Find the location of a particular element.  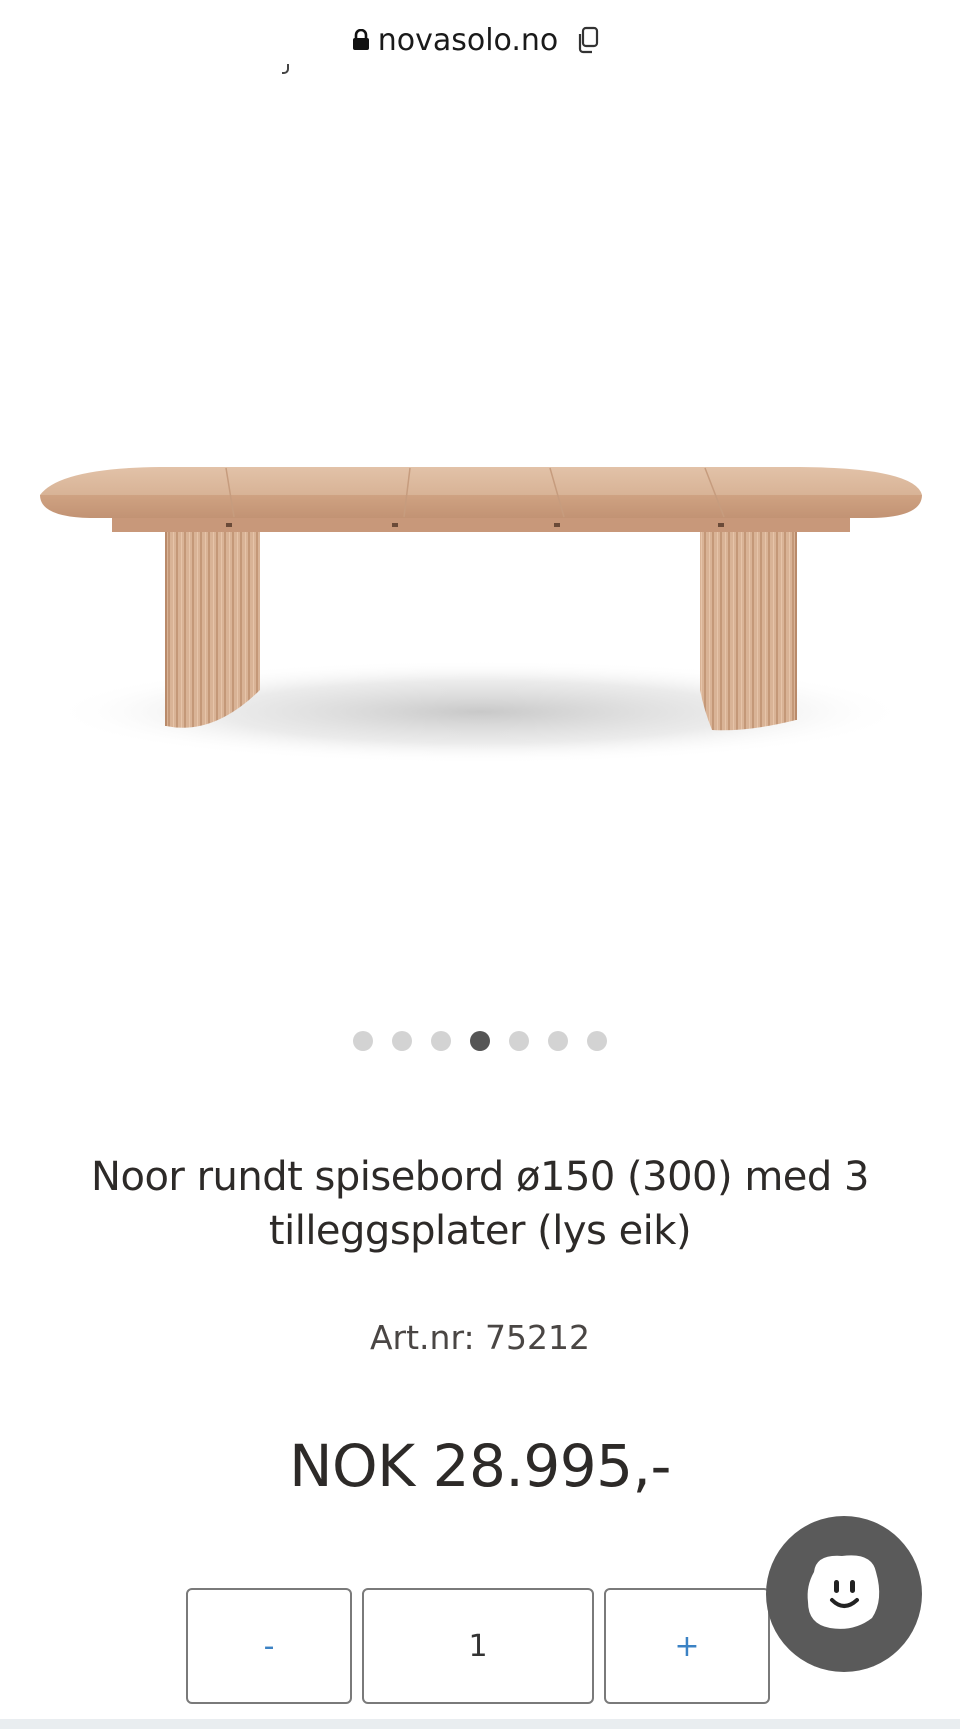

increase-quantity-button: + is located at coordinates (687, 1646).